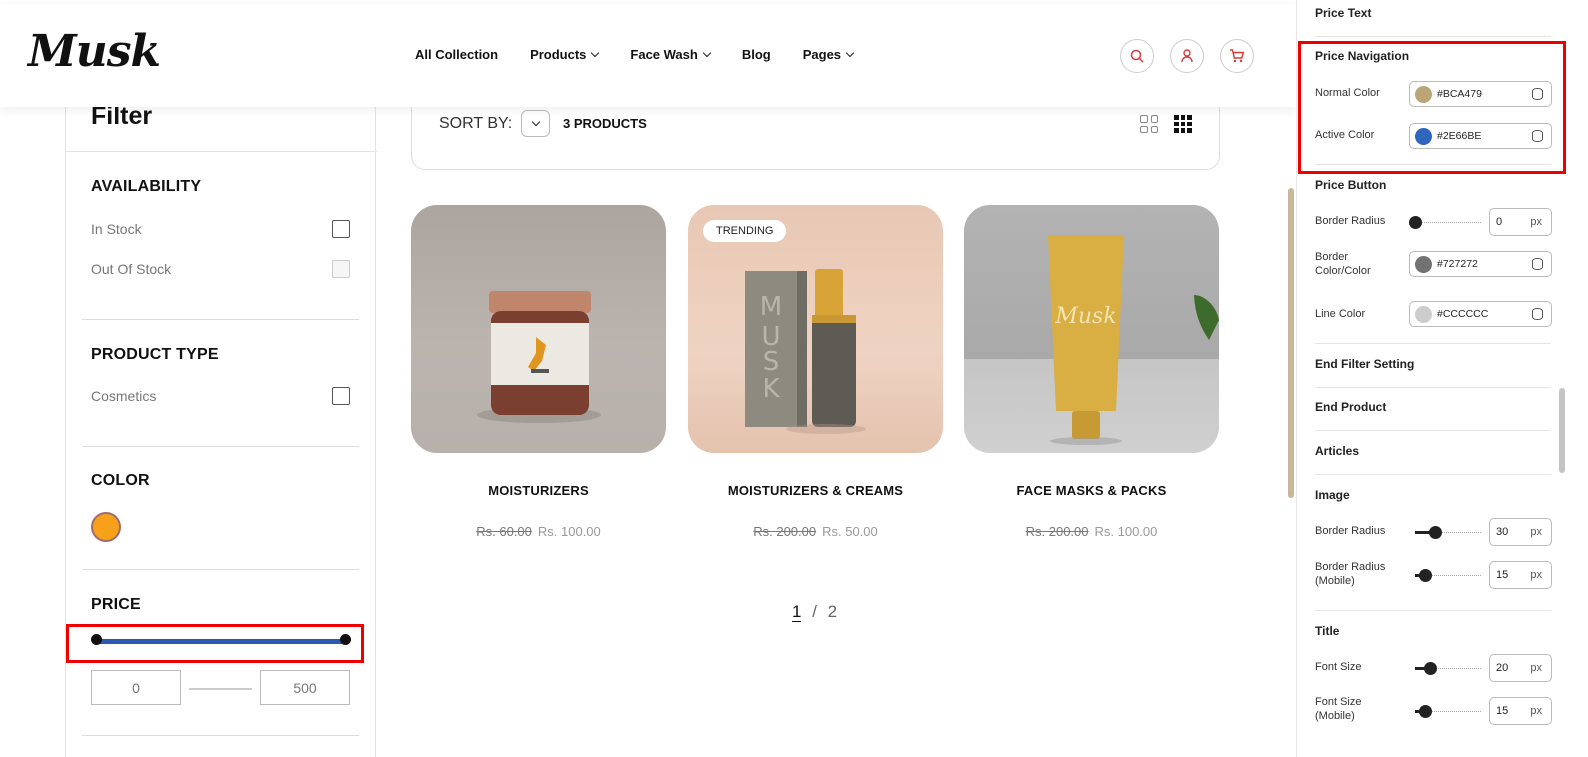 The image size is (1588, 757). I want to click on svg-text: Musk, so click(1085, 316).